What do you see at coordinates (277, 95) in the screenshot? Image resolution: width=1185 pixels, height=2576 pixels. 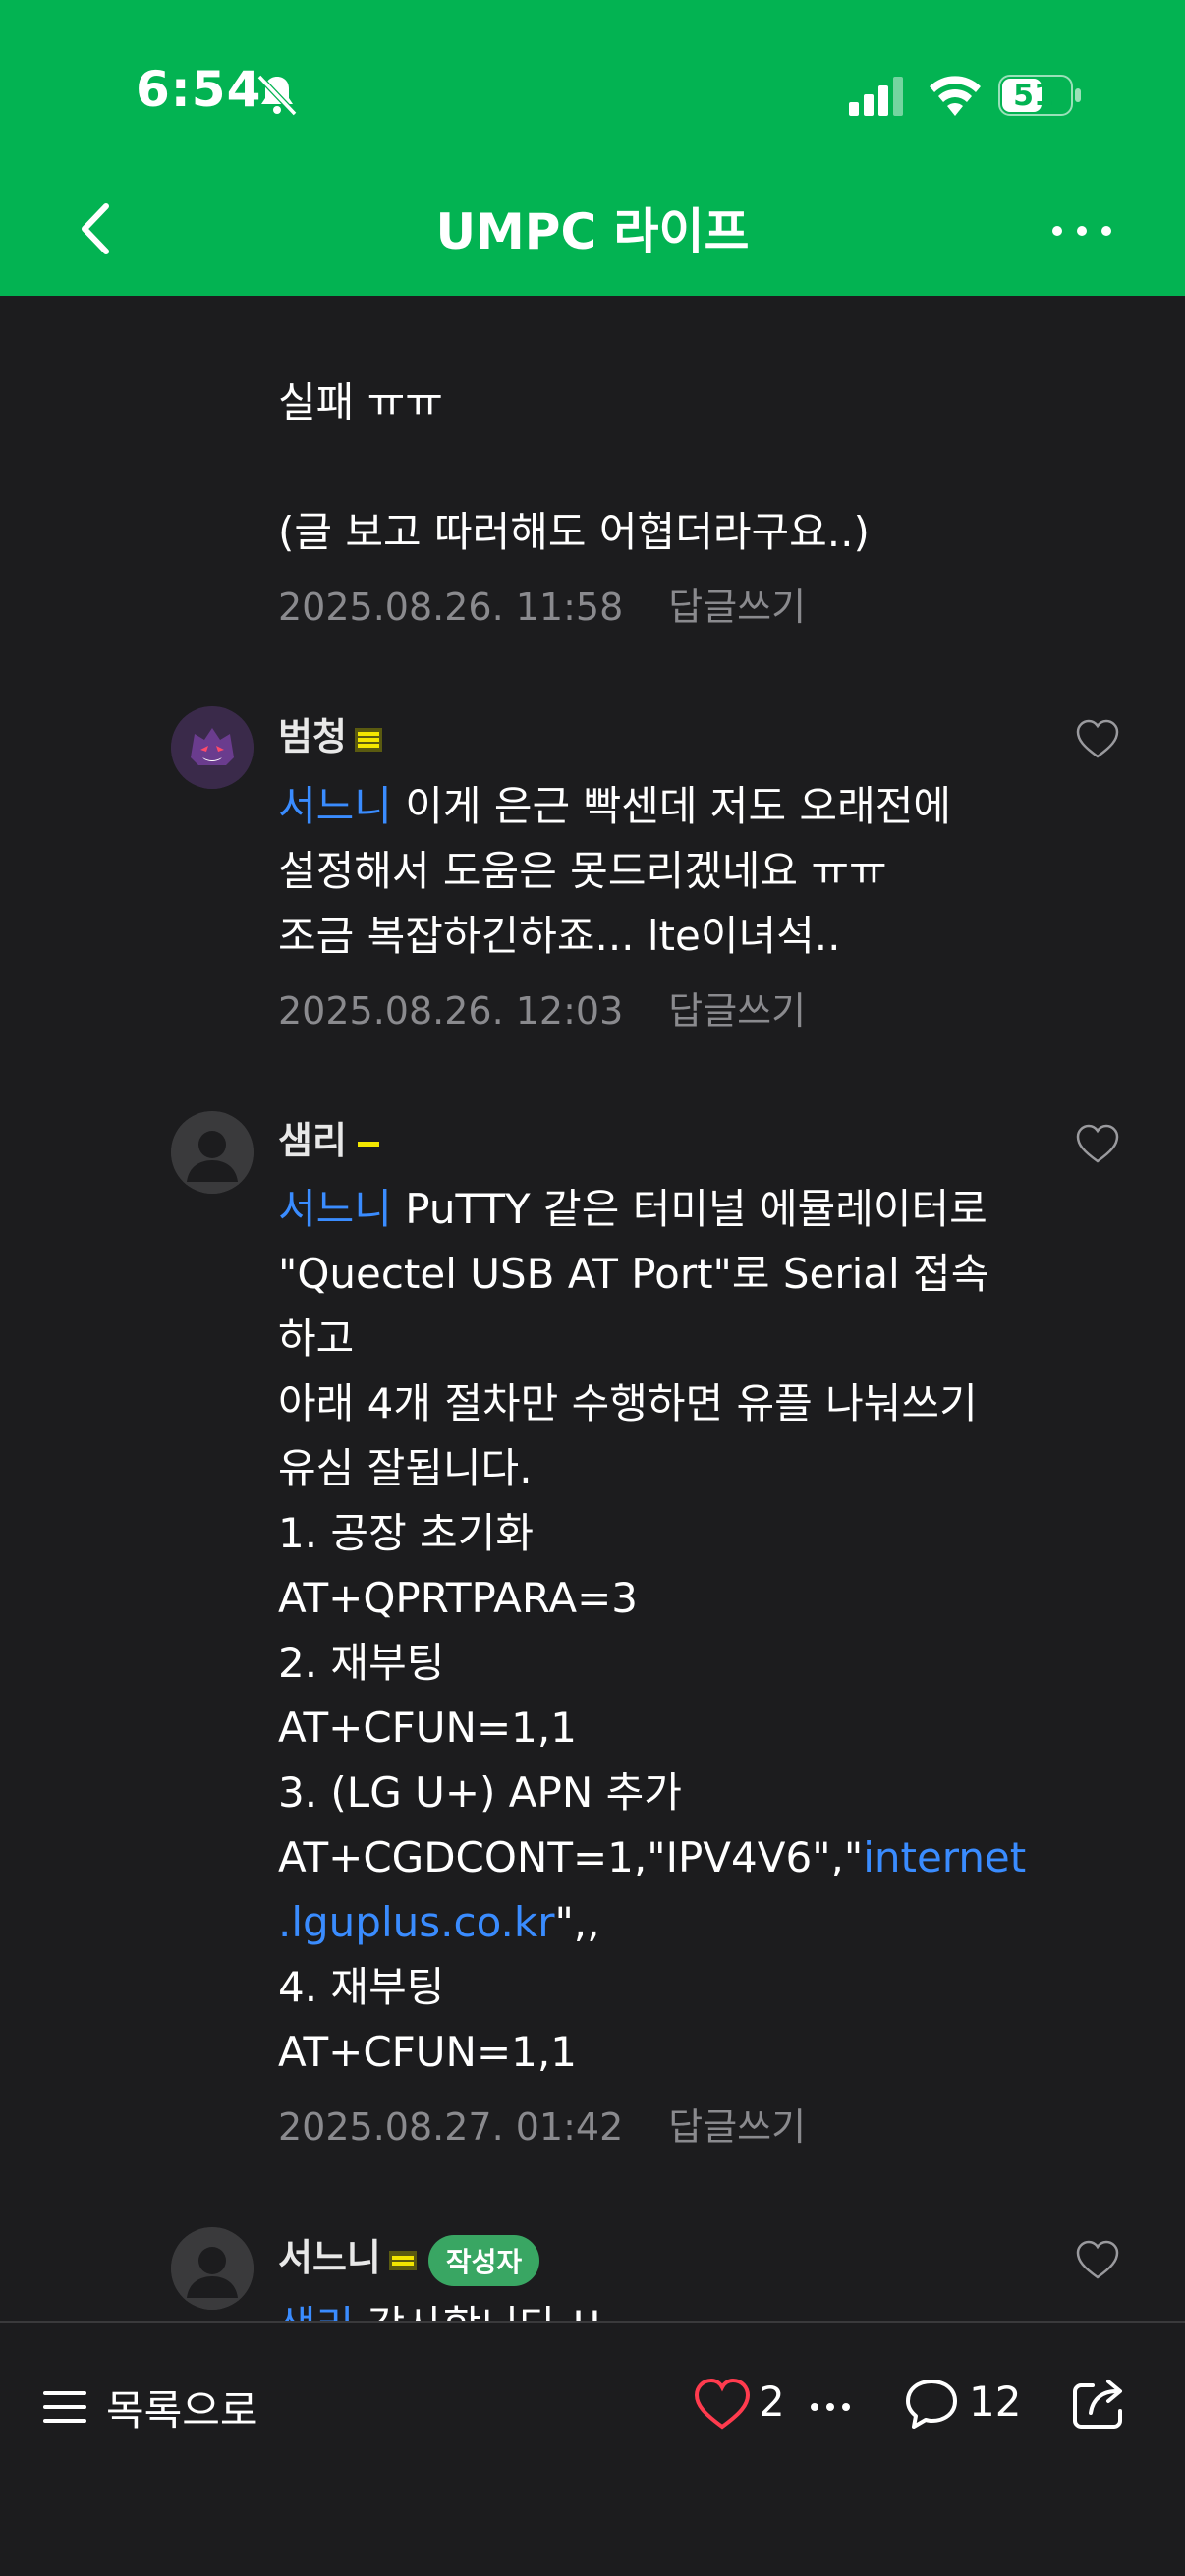 I see `bell-slash-icon` at bounding box center [277, 95].